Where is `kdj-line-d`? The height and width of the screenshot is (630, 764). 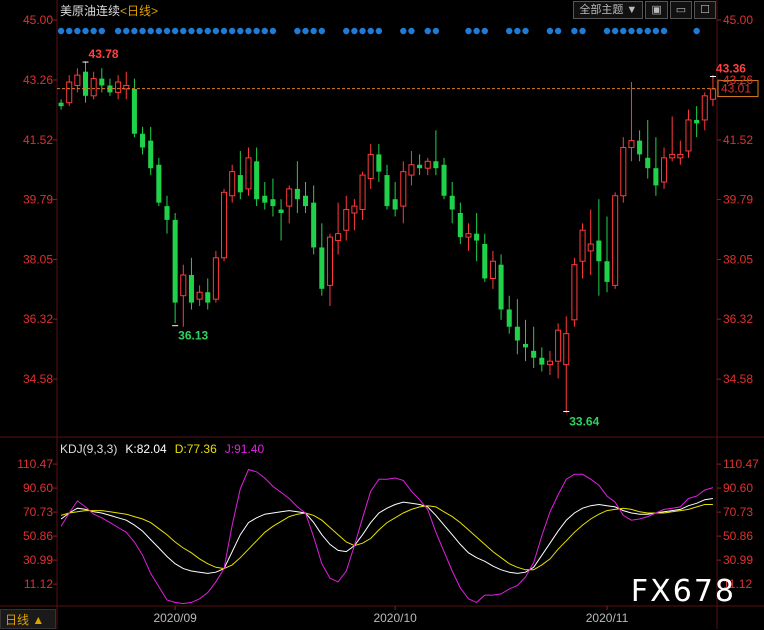
kdj-line-d is located at coordinates (386, 537).